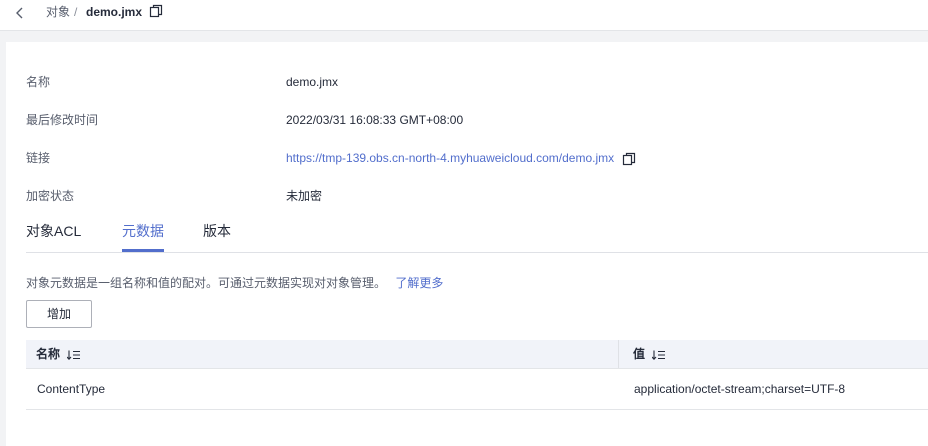 This screenshot has width=928, height=446. Describe the element at coordinates (48, 354) in the screenshot. I see `column-header-name-label: 名称` at that location.